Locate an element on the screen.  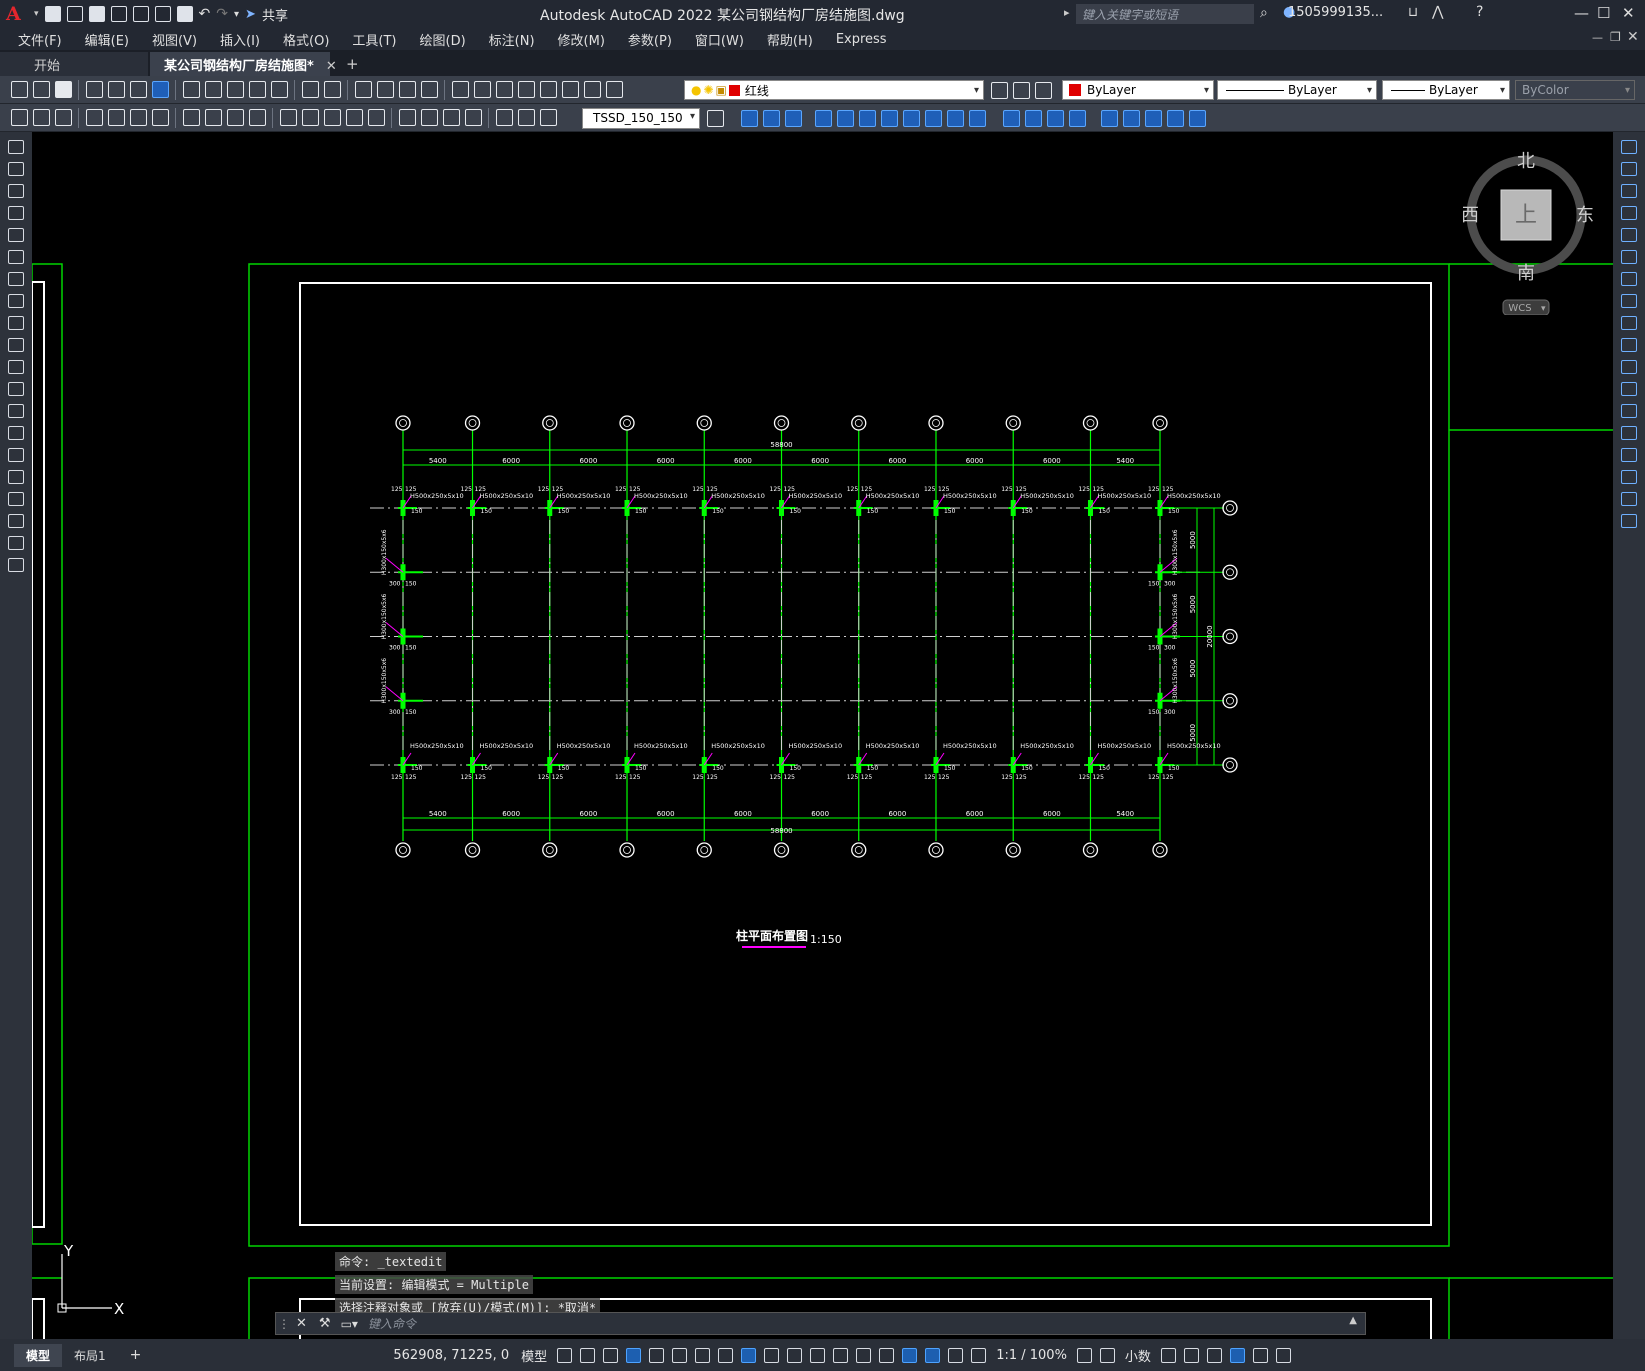
plot-icon is located at coordinates (184, 14).